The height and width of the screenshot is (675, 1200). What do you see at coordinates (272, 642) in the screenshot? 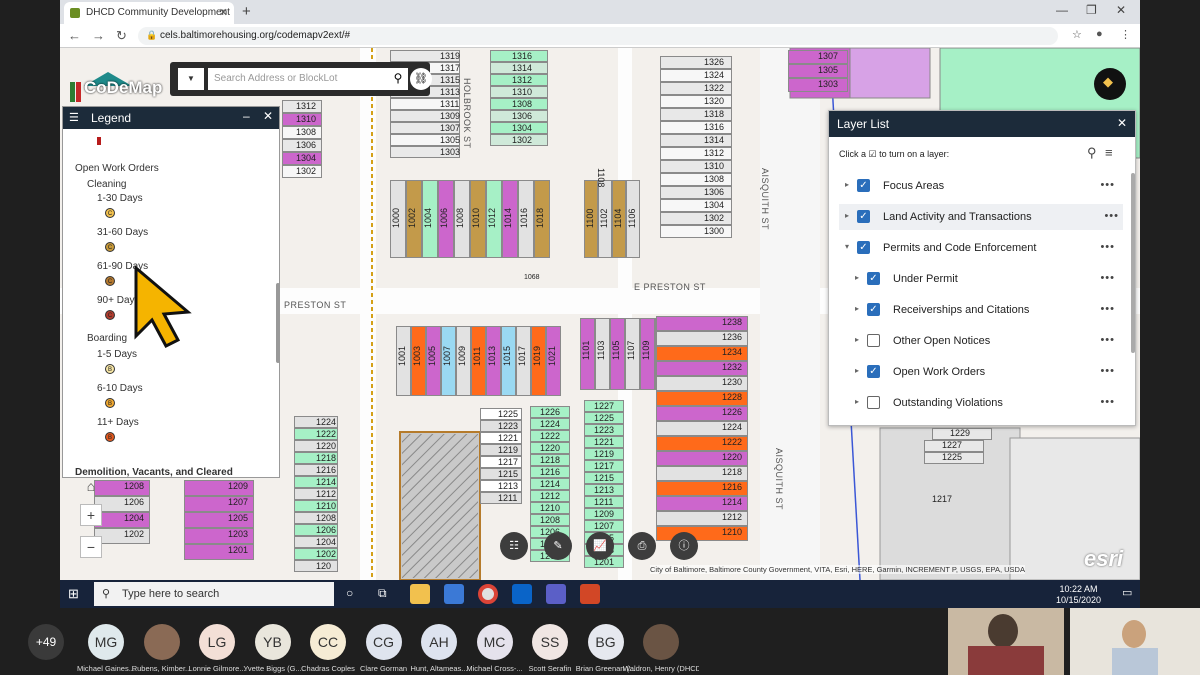
I see `participant-avatar: YB` at bounding box center [272, 642].